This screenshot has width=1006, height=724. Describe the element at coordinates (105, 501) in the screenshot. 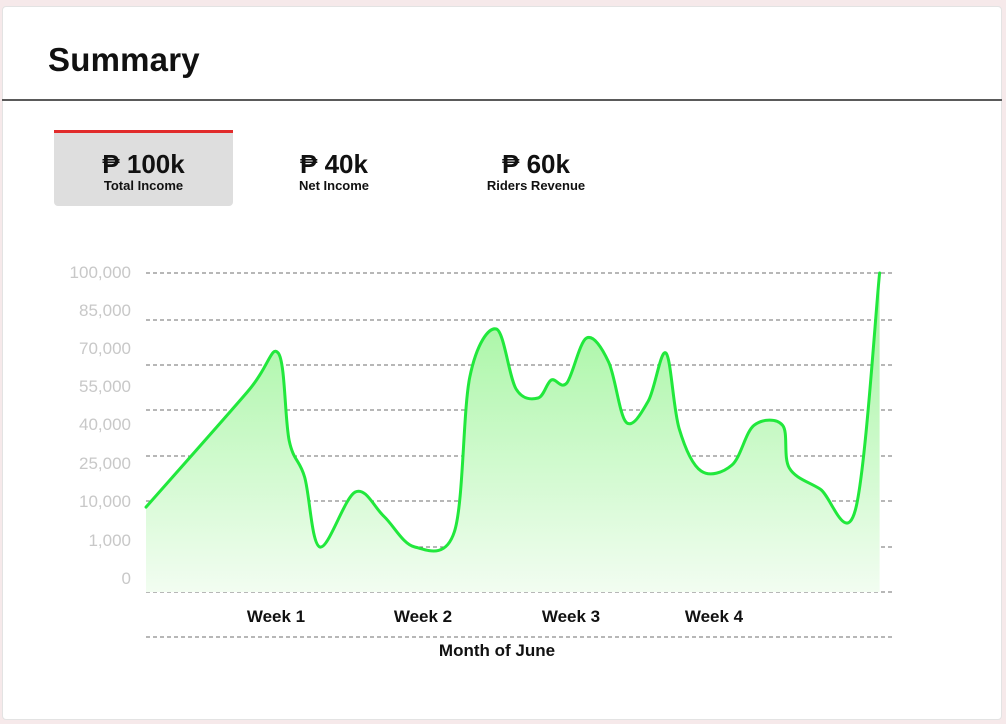

I see `y-tick-label: 10,000` at that location.